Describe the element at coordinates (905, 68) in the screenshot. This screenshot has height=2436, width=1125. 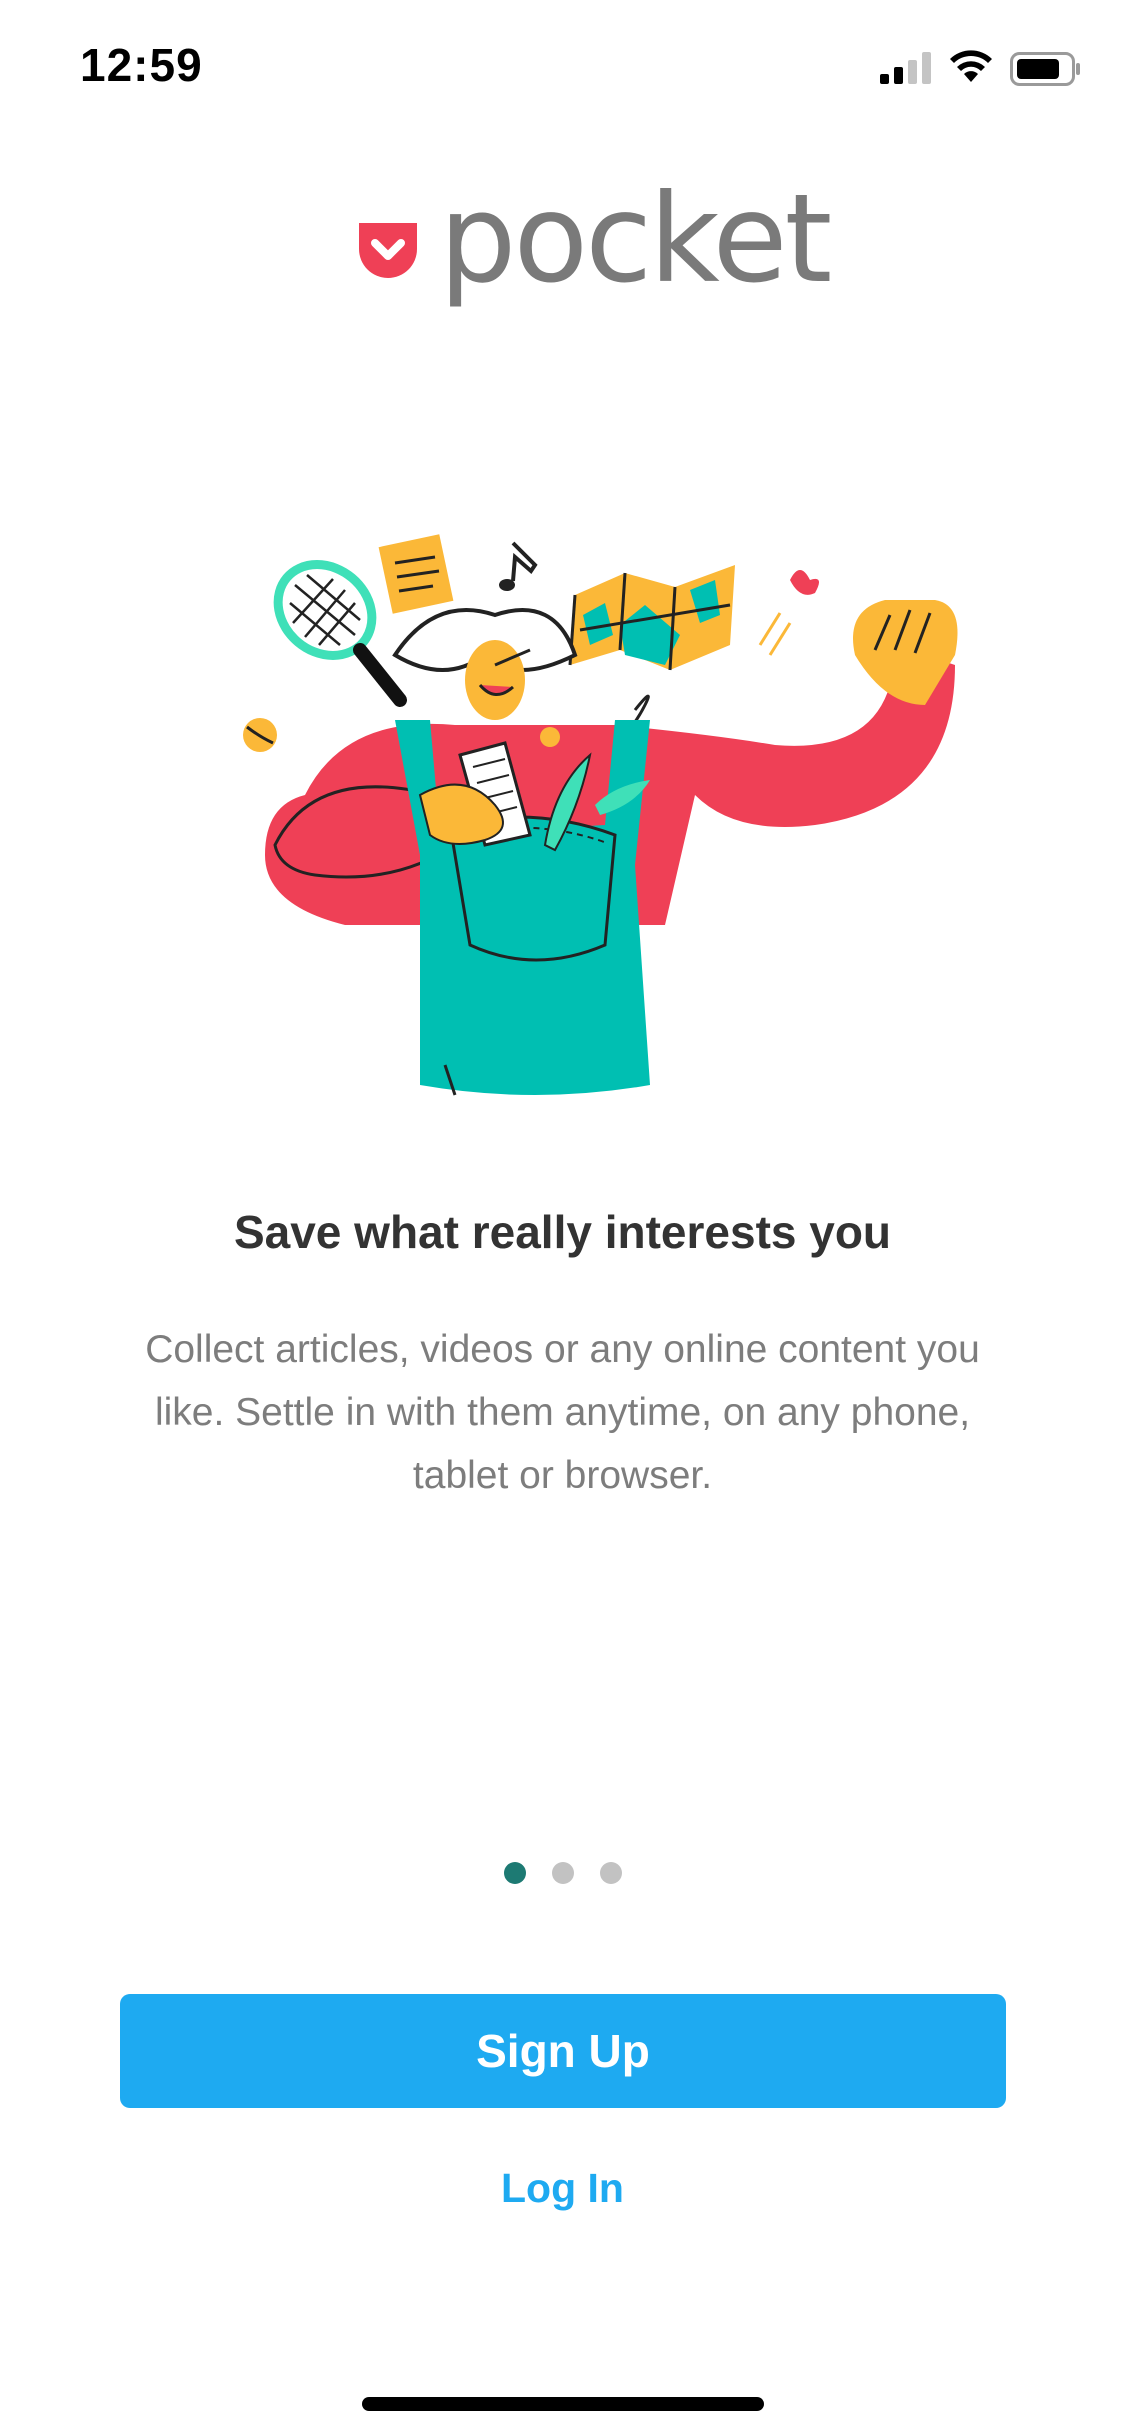
I see `signal-icon` at that location.